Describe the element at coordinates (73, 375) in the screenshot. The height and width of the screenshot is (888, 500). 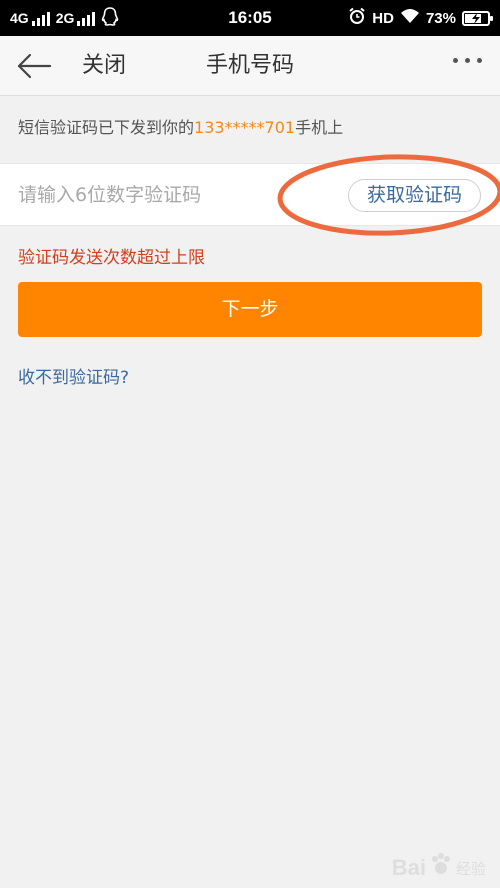
I see `no-code-help-link: 收不到验证码?` at that location.